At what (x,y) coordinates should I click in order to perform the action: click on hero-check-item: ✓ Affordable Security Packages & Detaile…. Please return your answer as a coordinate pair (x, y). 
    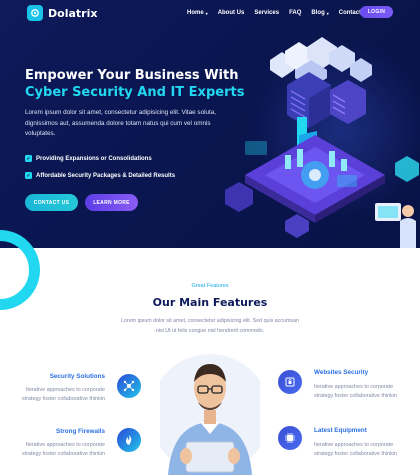
    Looking at the image, I should click on (100, 175).